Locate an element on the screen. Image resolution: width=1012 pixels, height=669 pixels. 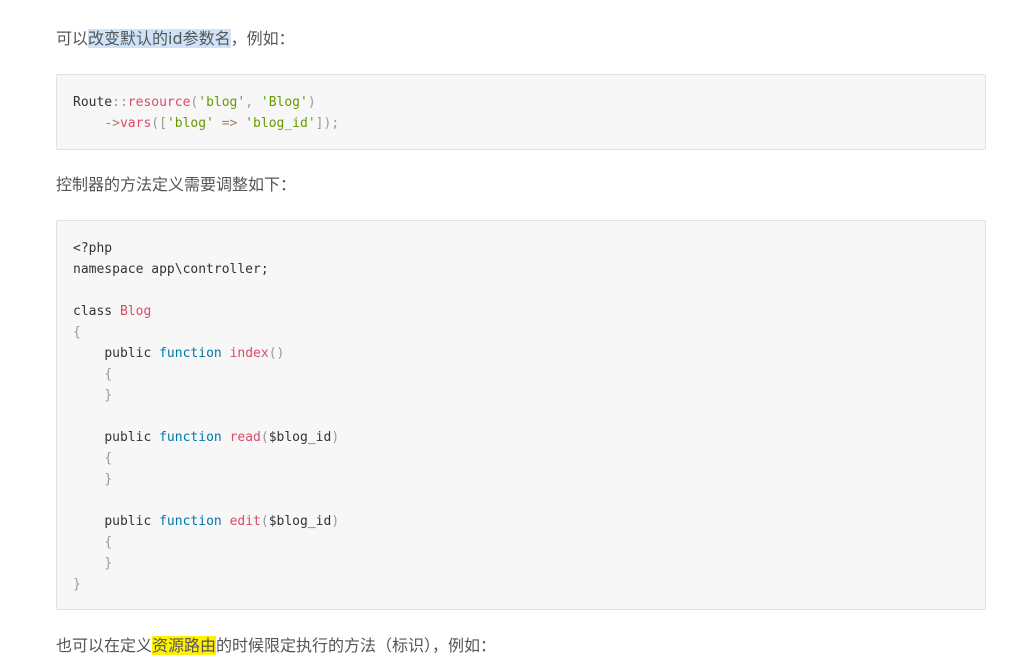
code-line: public function index() is located at coordinates (178, 353).